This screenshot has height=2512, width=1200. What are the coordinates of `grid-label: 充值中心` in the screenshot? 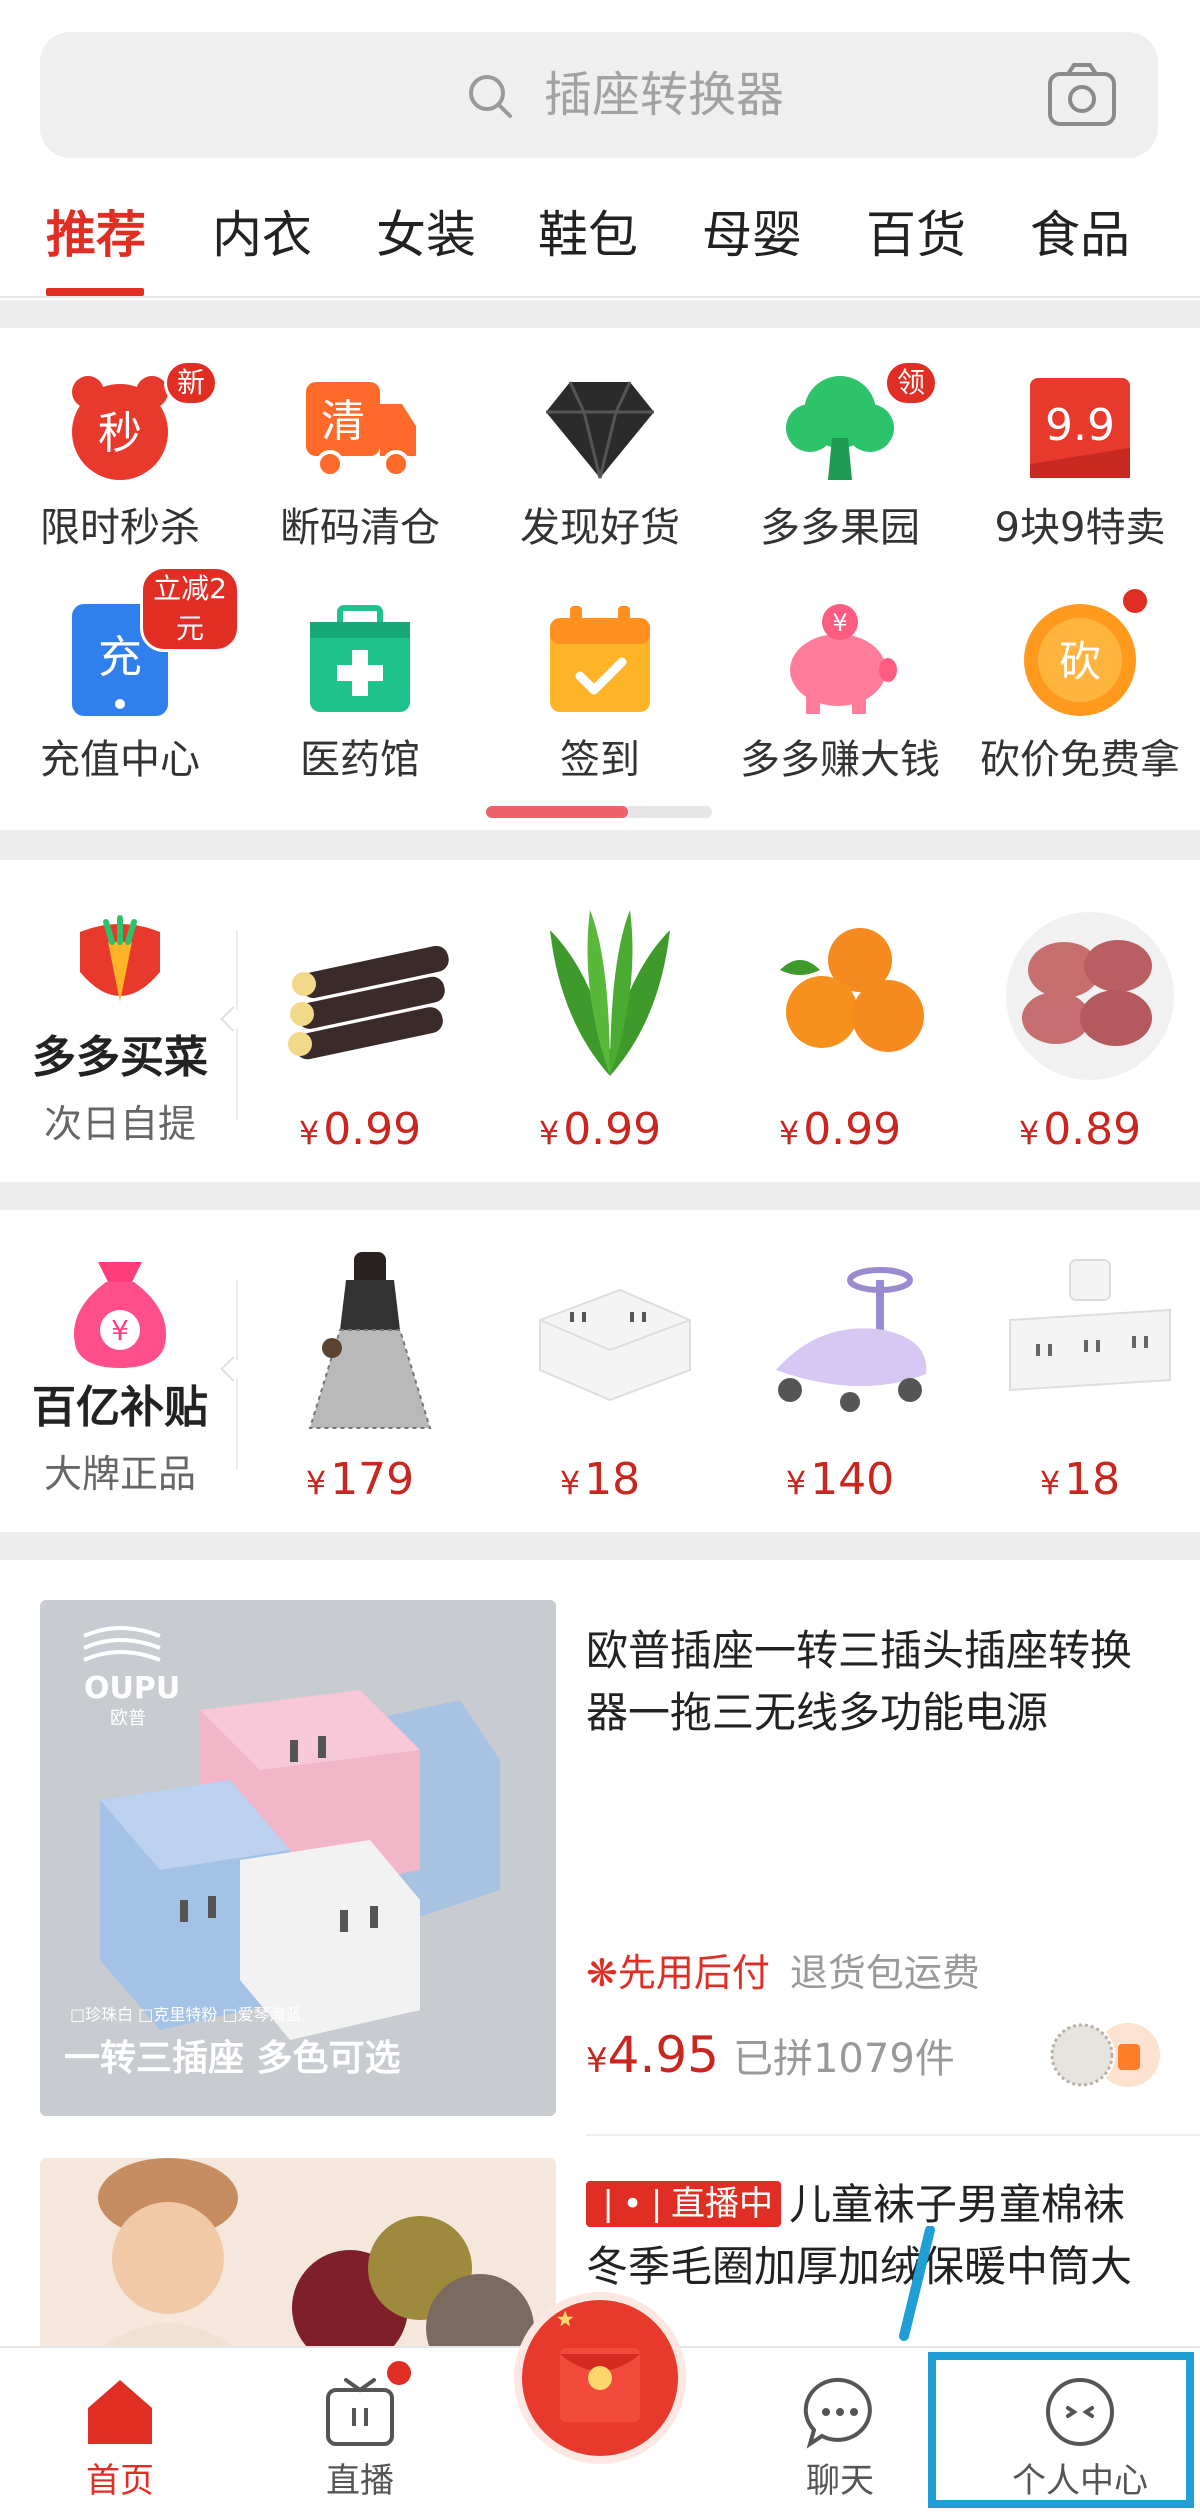 It's located at (120, 760).